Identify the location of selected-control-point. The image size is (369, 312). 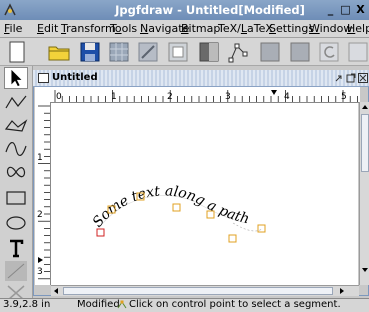
(100, 232).